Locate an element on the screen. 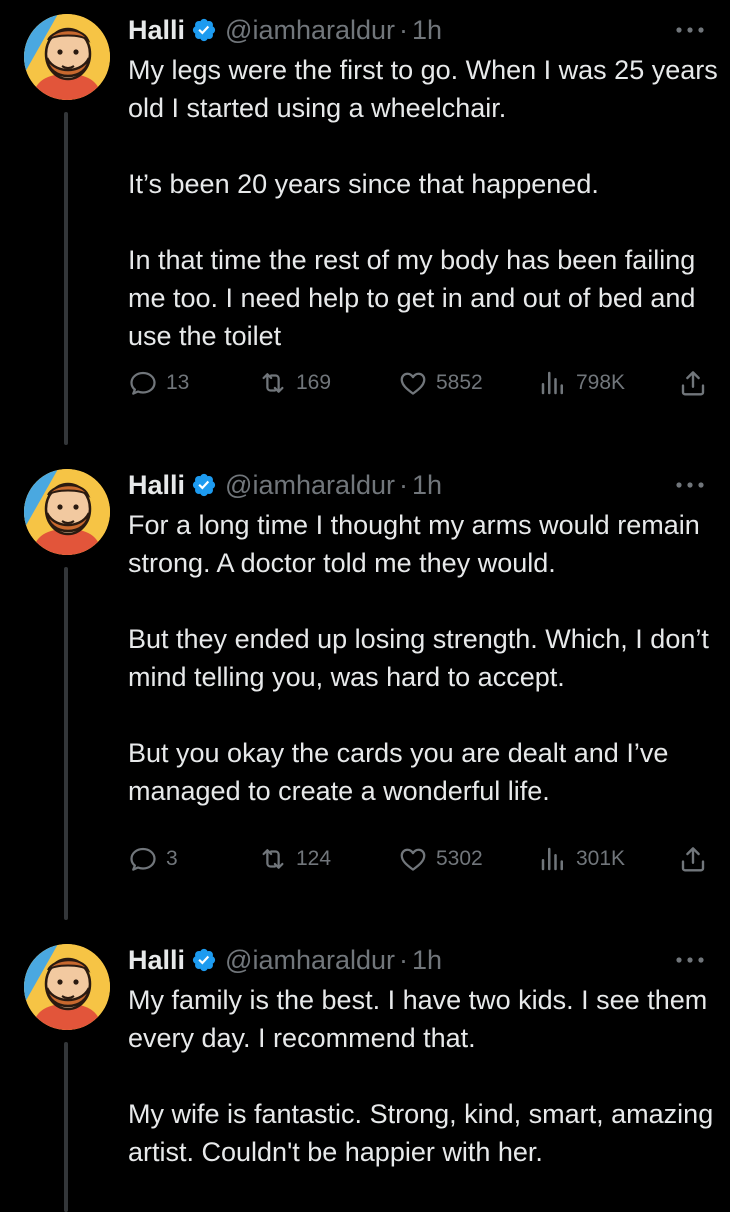 This screenshot has height=1212, width=730. reply-button: 13 is located at coordinates (158, 383).